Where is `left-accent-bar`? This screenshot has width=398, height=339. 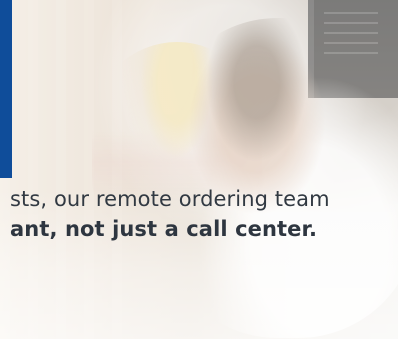 left-accent-bar is located at coordinates (6, 89).